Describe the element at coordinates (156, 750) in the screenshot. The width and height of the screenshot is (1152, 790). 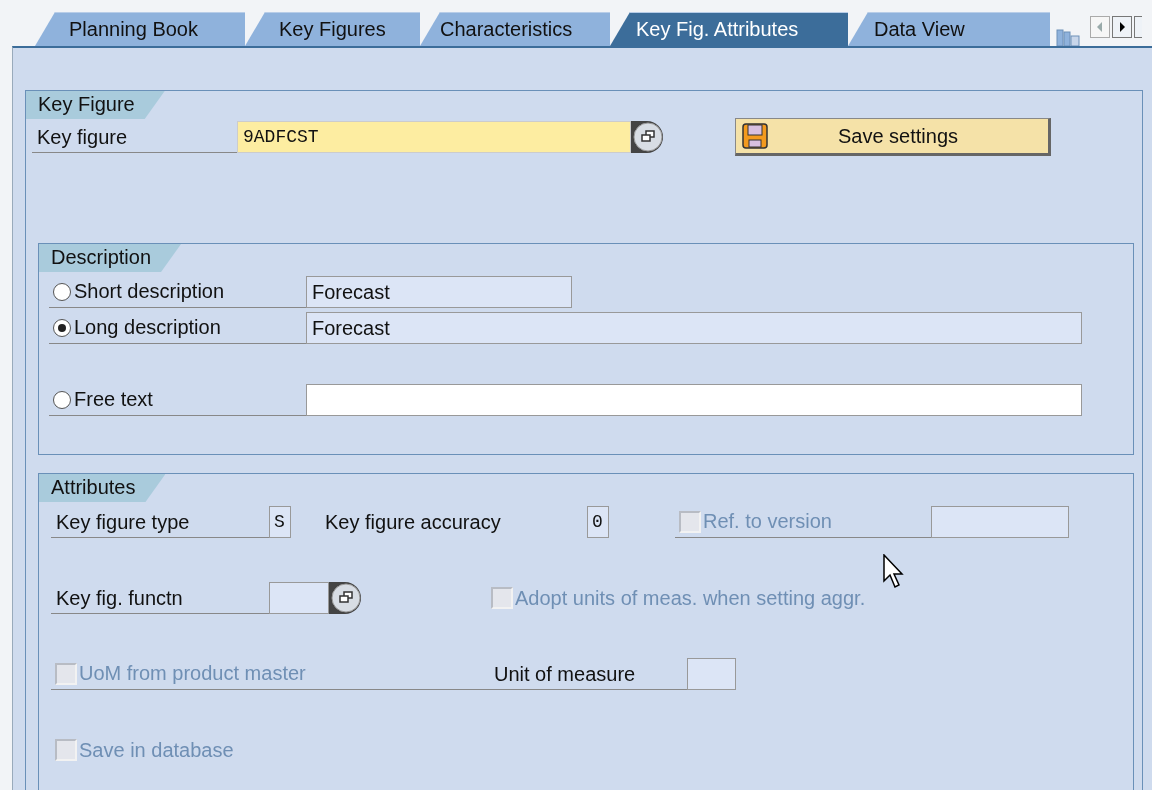
I see `checkbox-label: Save in database` at that location.